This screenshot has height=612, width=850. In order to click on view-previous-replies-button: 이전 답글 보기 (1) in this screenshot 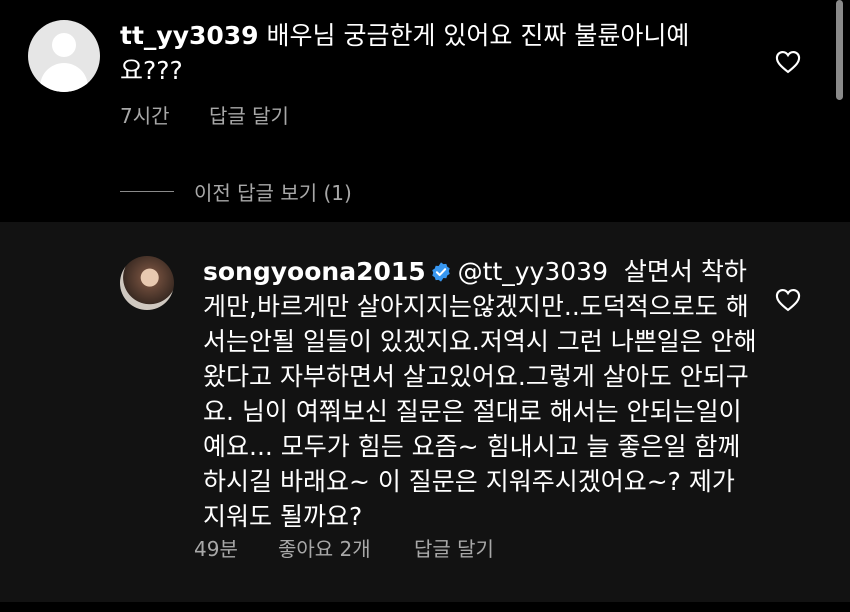, I will do `click(273, 191)`.